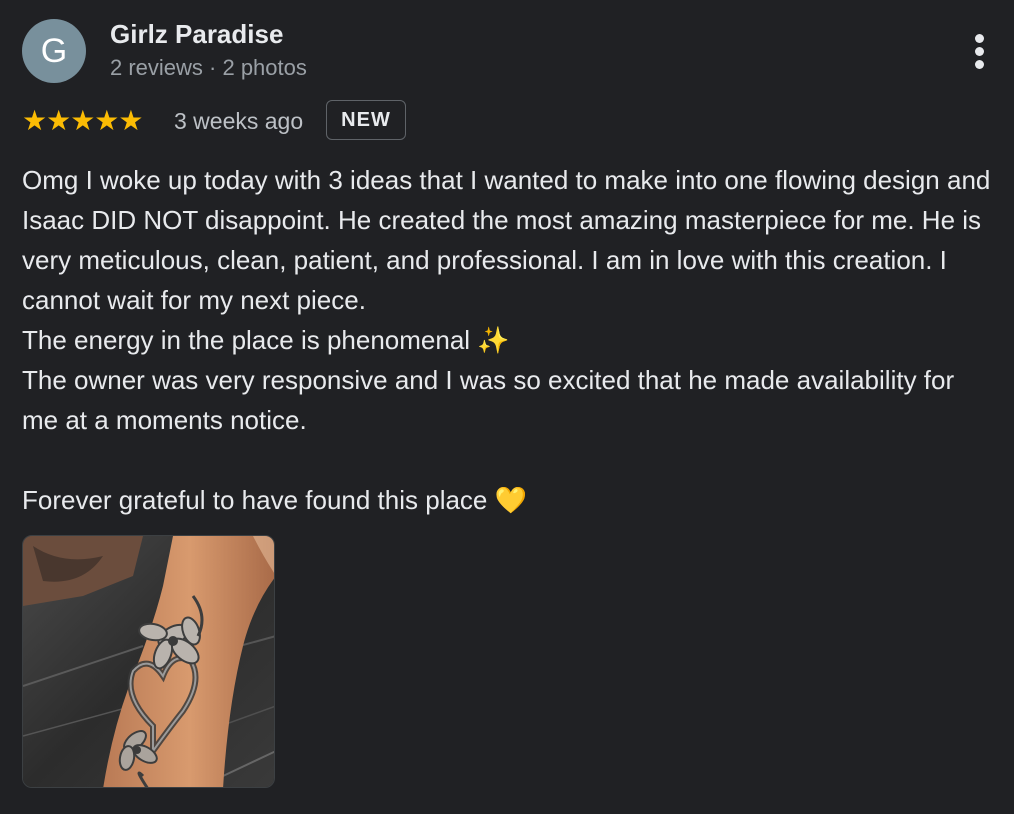 This screenshot has height=814, width=1014. What do you see at coordinates (196, 34) in the screenshot?
I see `author-name: Girlz Paradise` at bounding box center [196, 34].